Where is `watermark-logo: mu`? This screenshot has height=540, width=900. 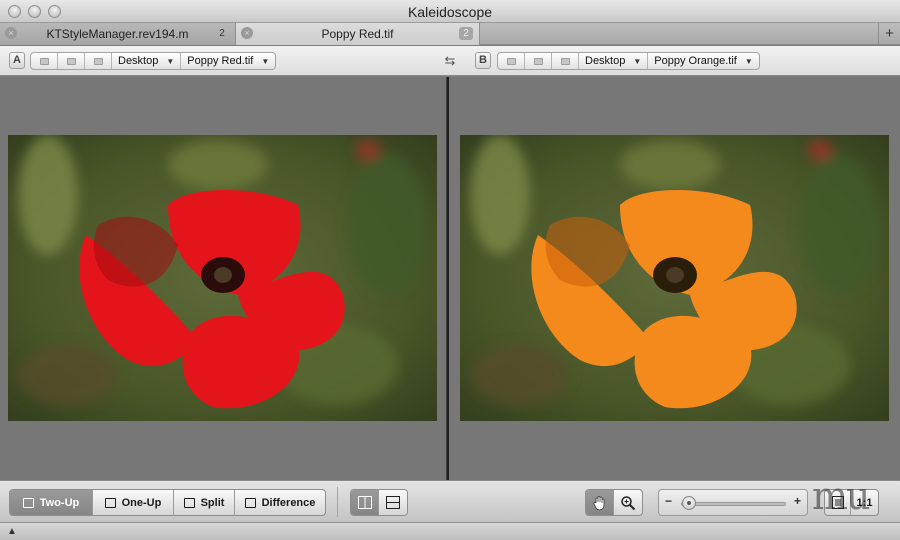 watermark-logo: mu is located at coordinates (841, 496).